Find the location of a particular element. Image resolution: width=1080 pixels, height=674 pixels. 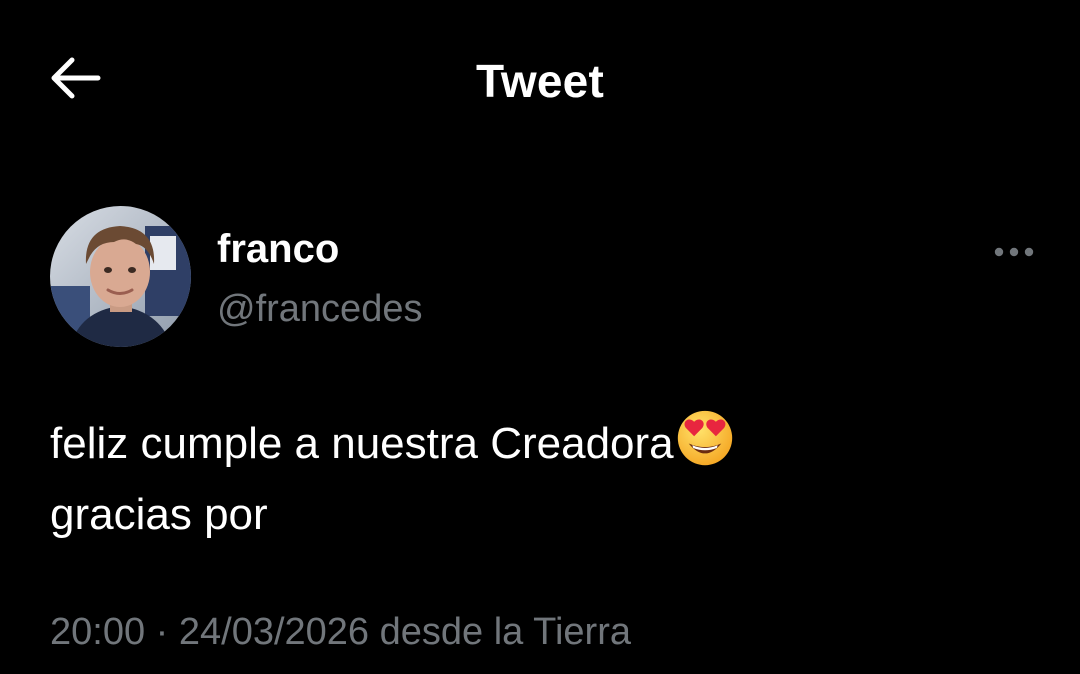

tweet-line-2: gracias por is located at coordinates (159, 514).